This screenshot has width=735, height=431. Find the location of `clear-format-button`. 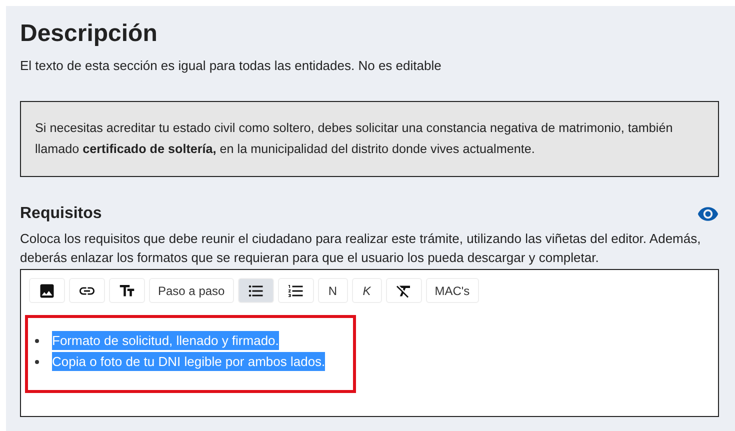

clear-format-button is located at coordinates (404, 290).